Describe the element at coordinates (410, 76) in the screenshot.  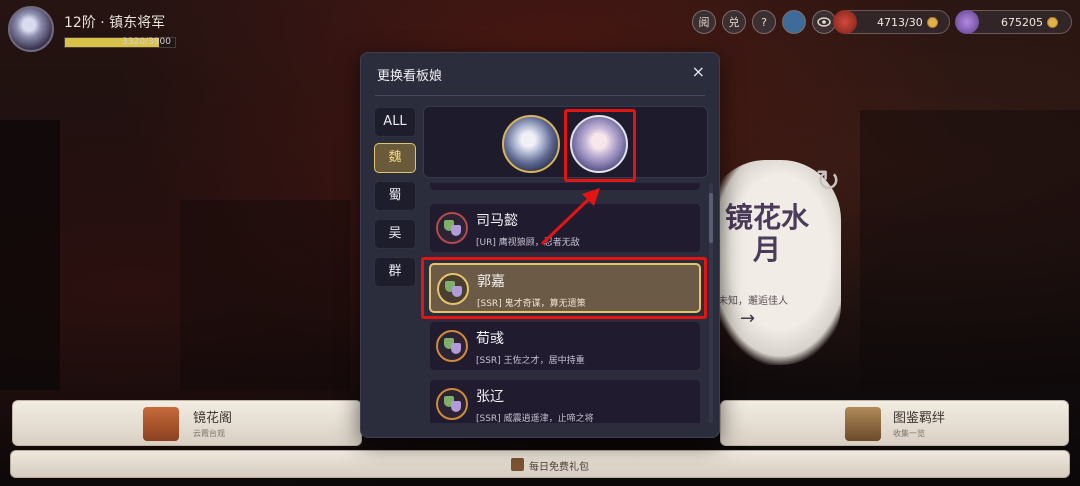
I see `modal-title: 更换看板娘` at that location.